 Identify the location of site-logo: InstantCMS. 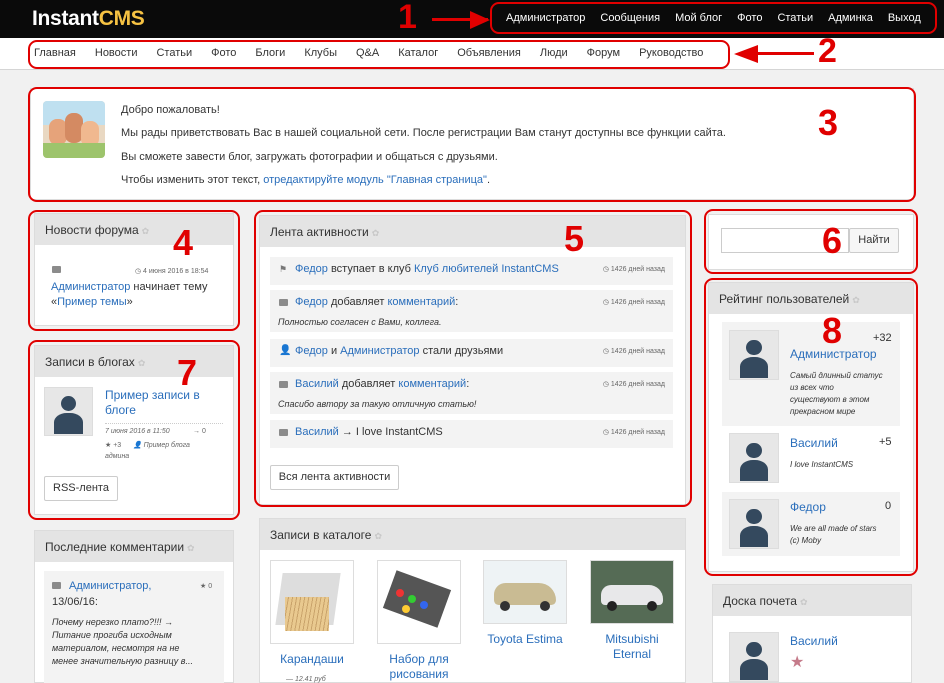
(88, 19).